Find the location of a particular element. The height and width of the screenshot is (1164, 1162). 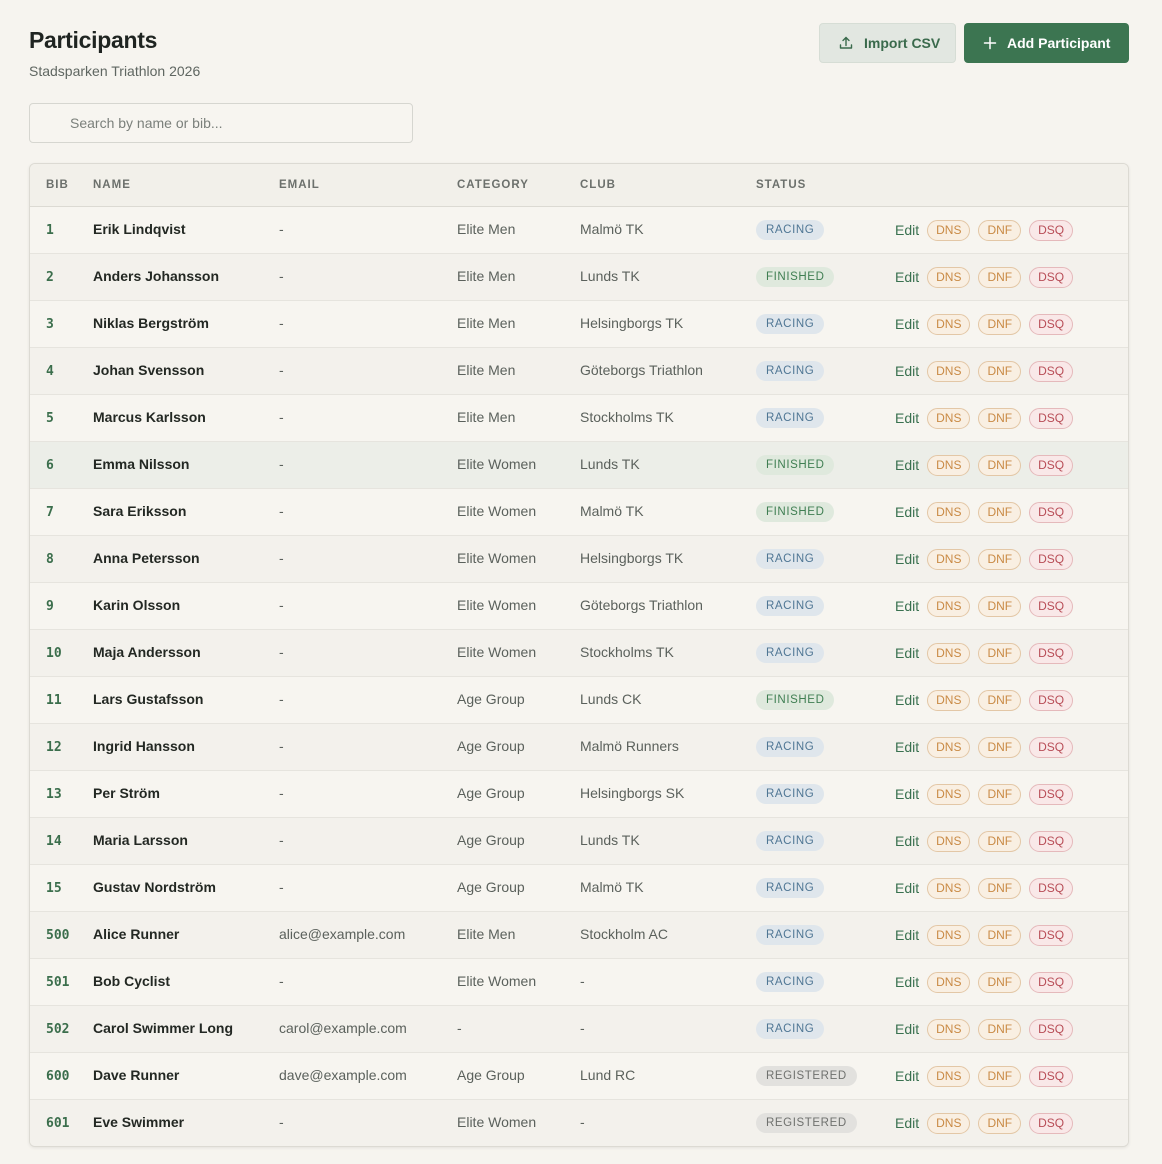

column-header-status: STATUS is located at coordinates (825, 185).